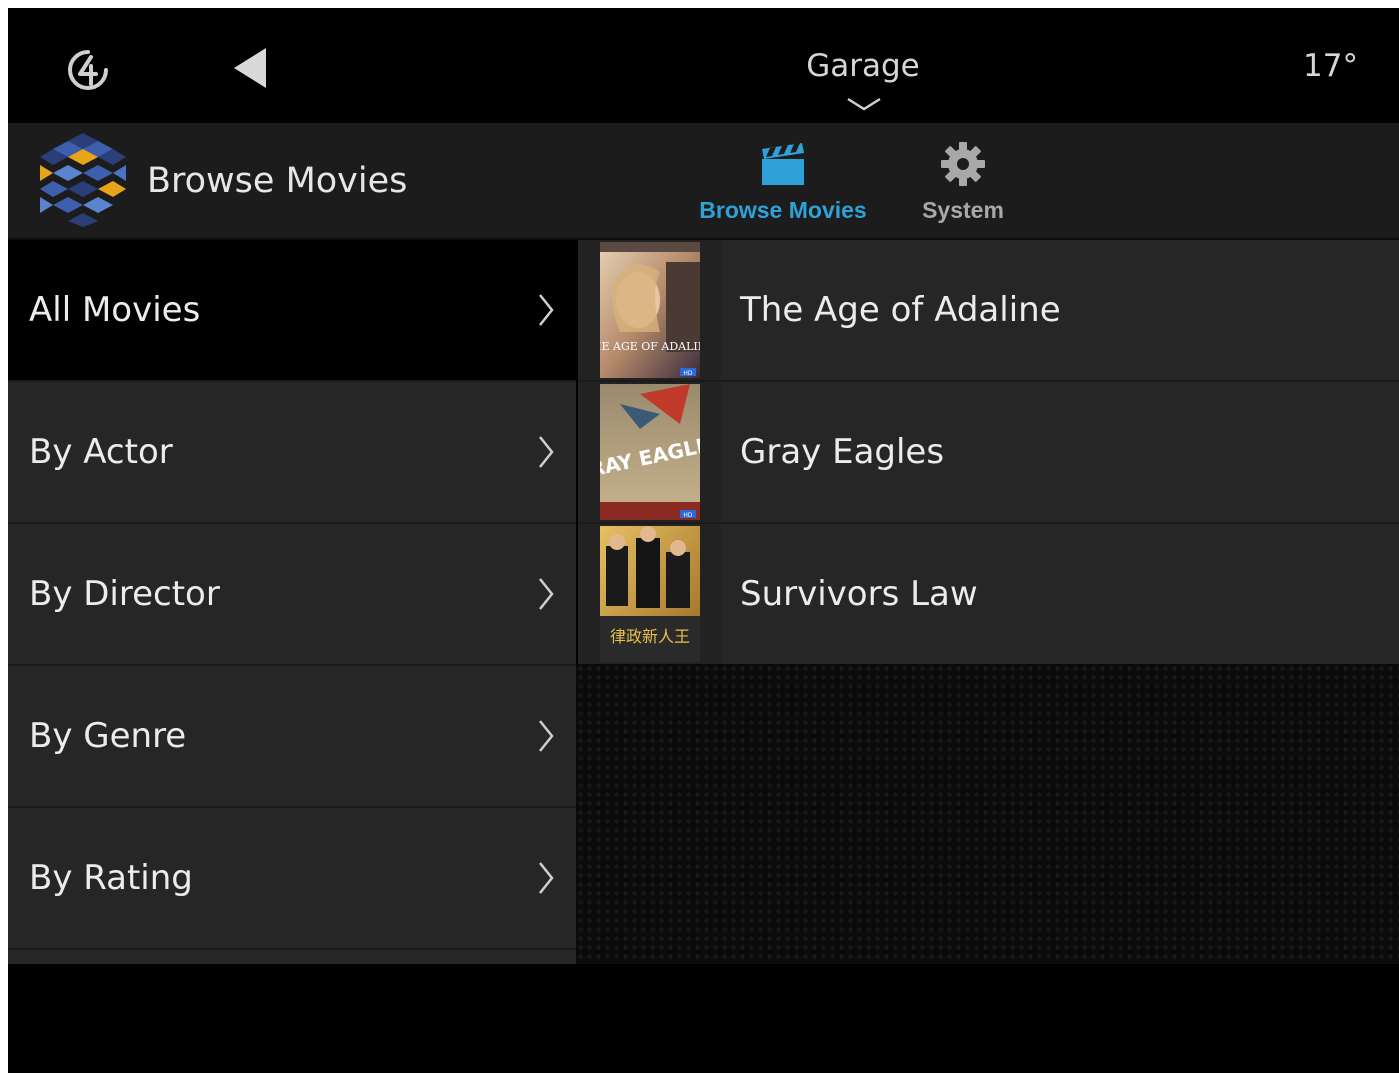 The width and height of the screenshot is (1399, 1073). I want to click on top-status-bar: Garage 17°, so click(703, 65).